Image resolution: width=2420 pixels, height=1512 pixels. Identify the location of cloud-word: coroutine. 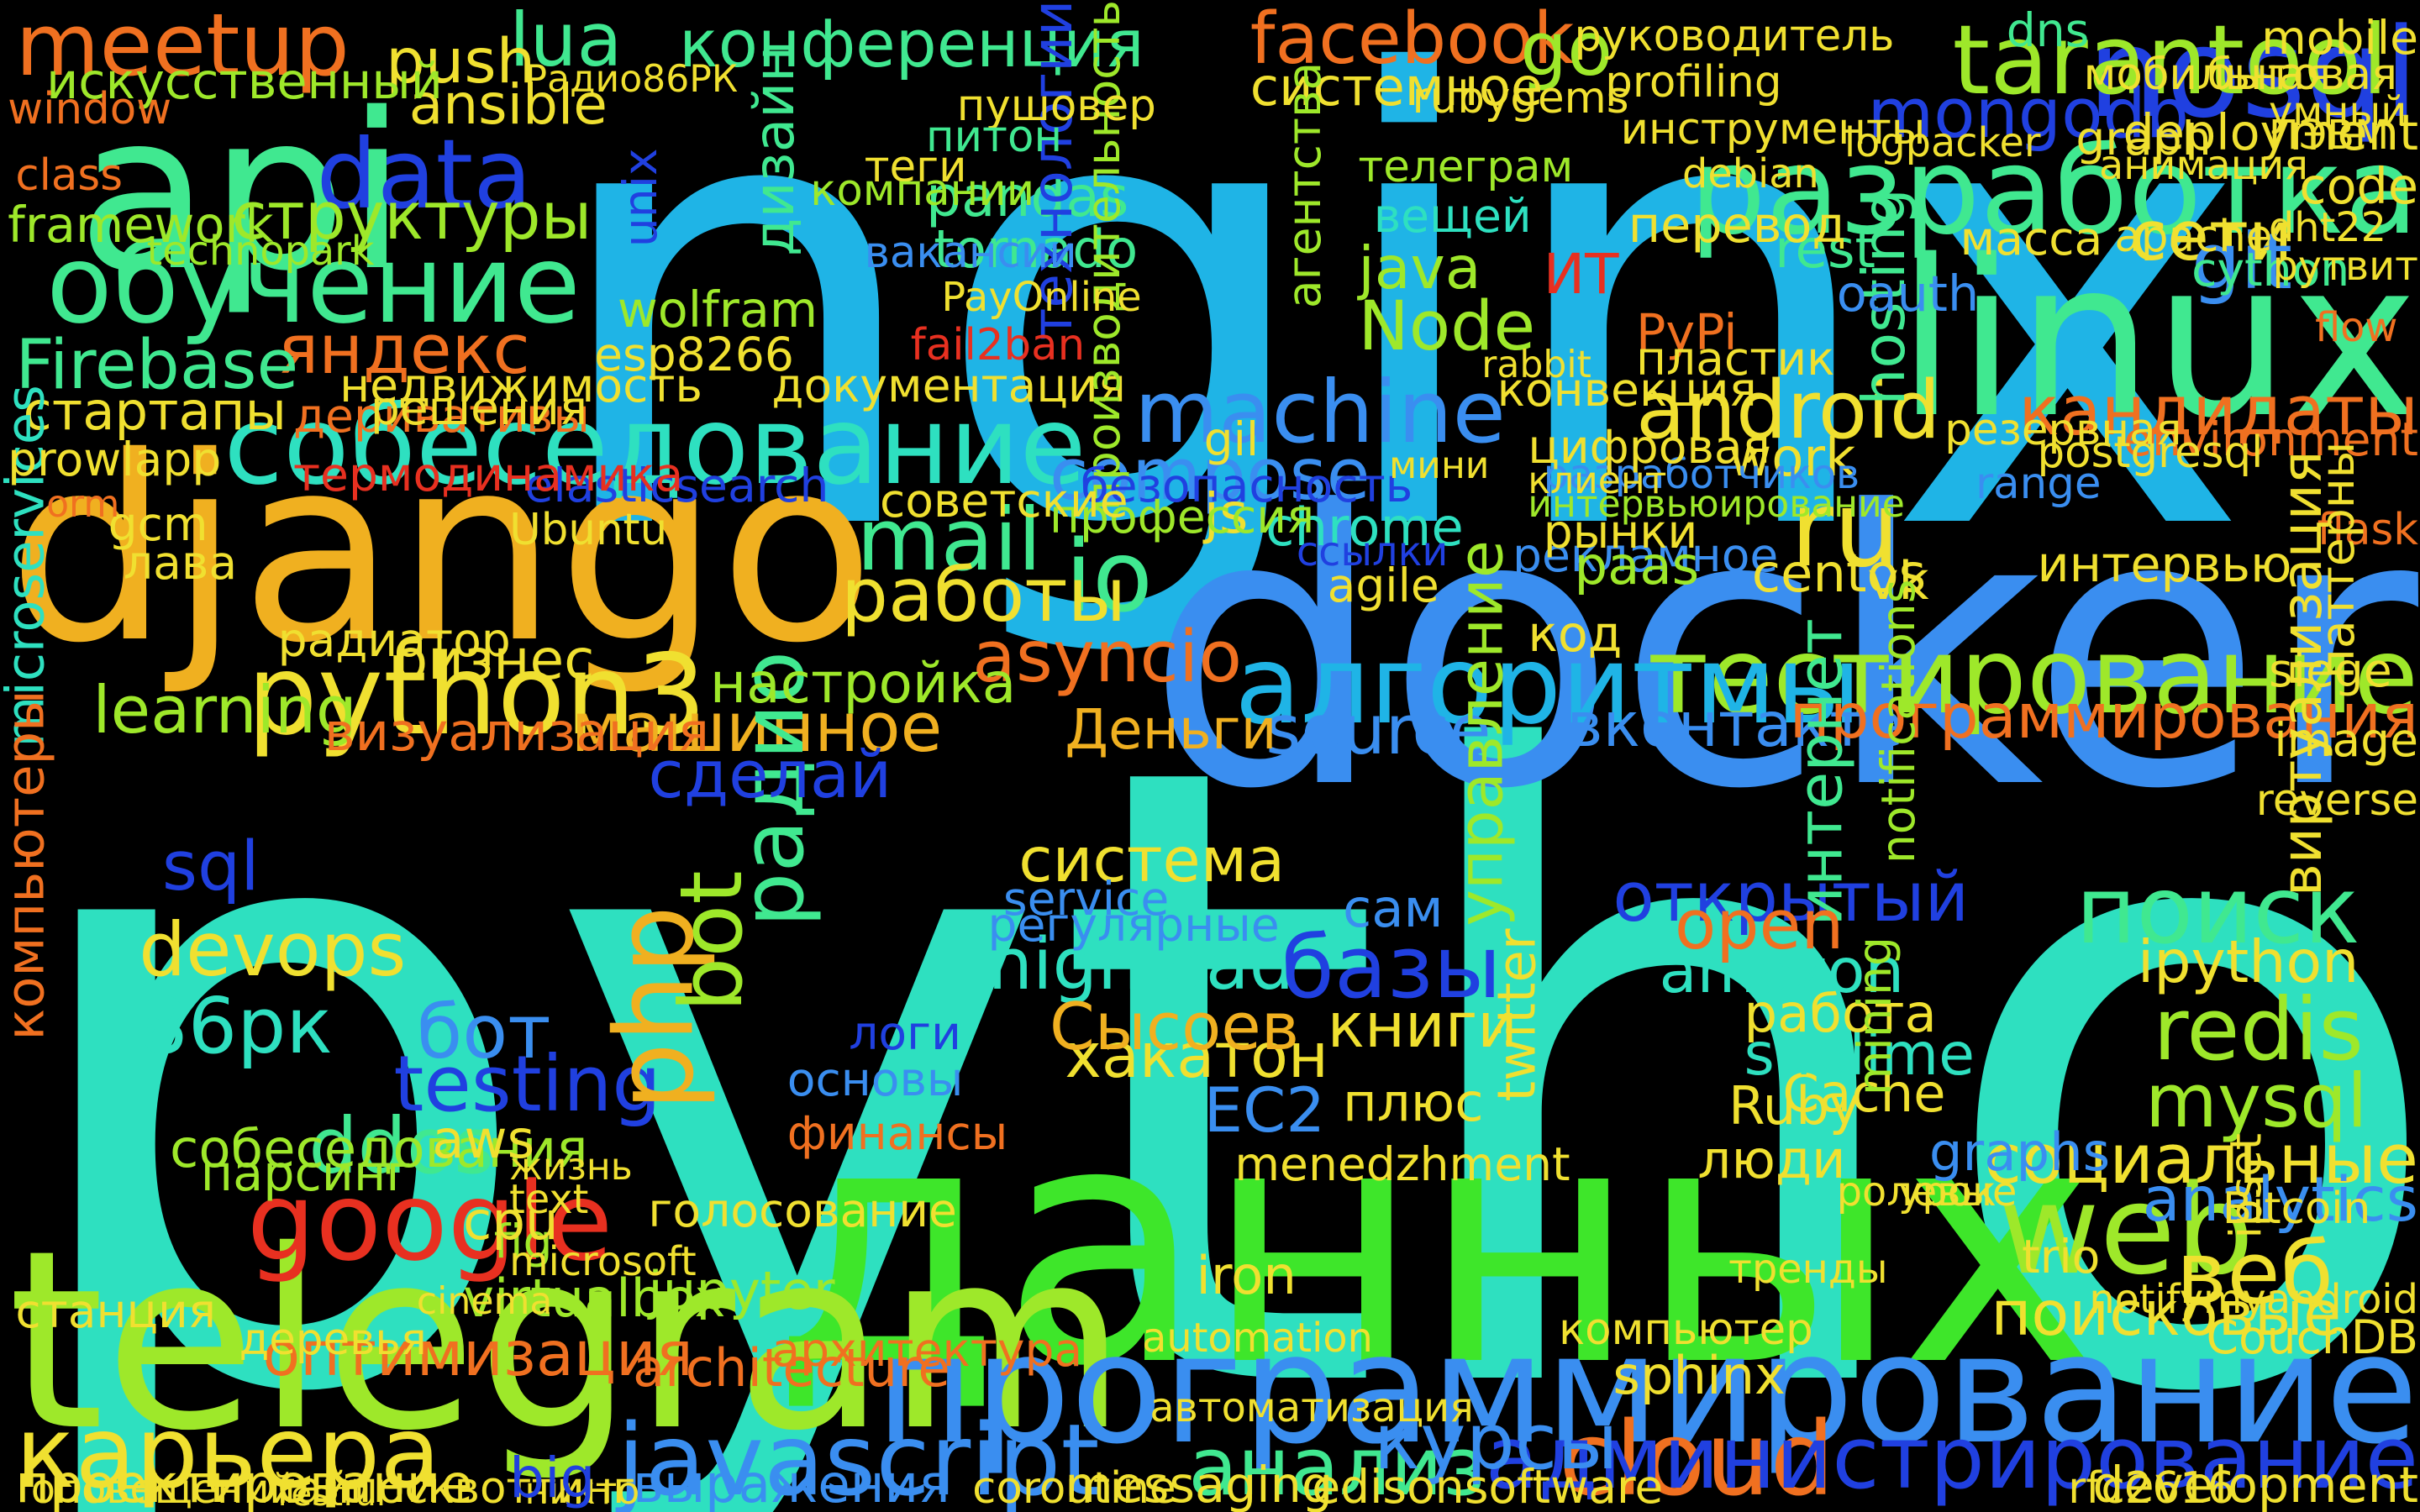
(1074, 1487).